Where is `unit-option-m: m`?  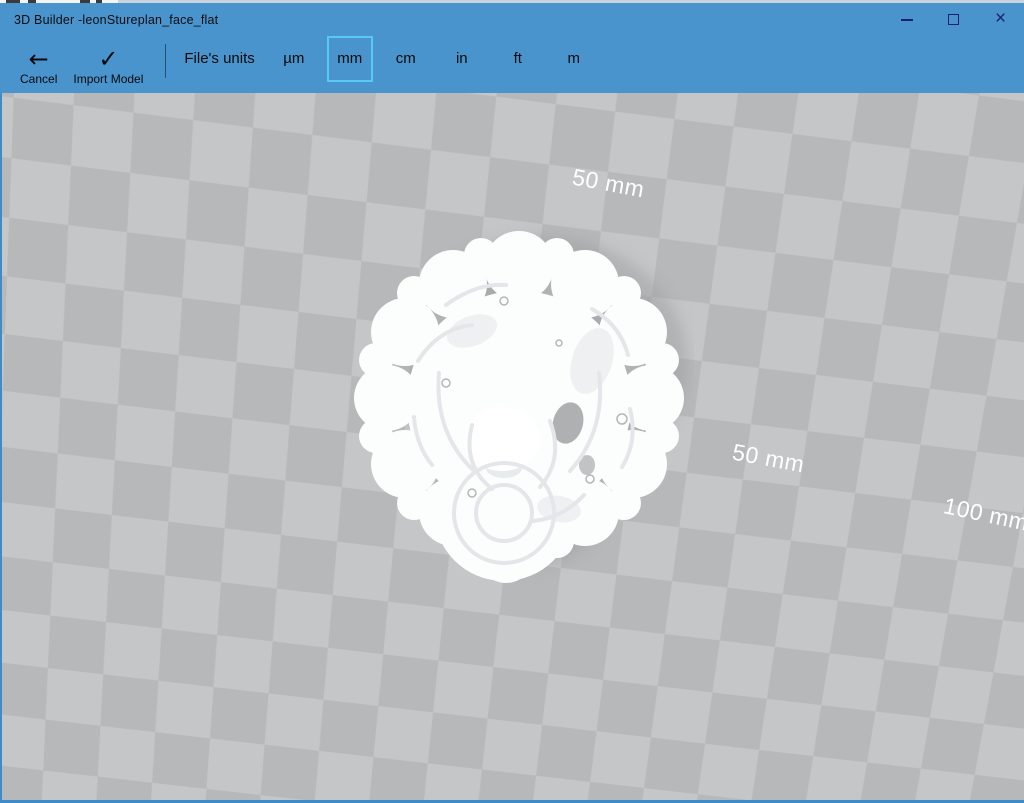
unit-option-m: m is located at coordinates (574, 59).